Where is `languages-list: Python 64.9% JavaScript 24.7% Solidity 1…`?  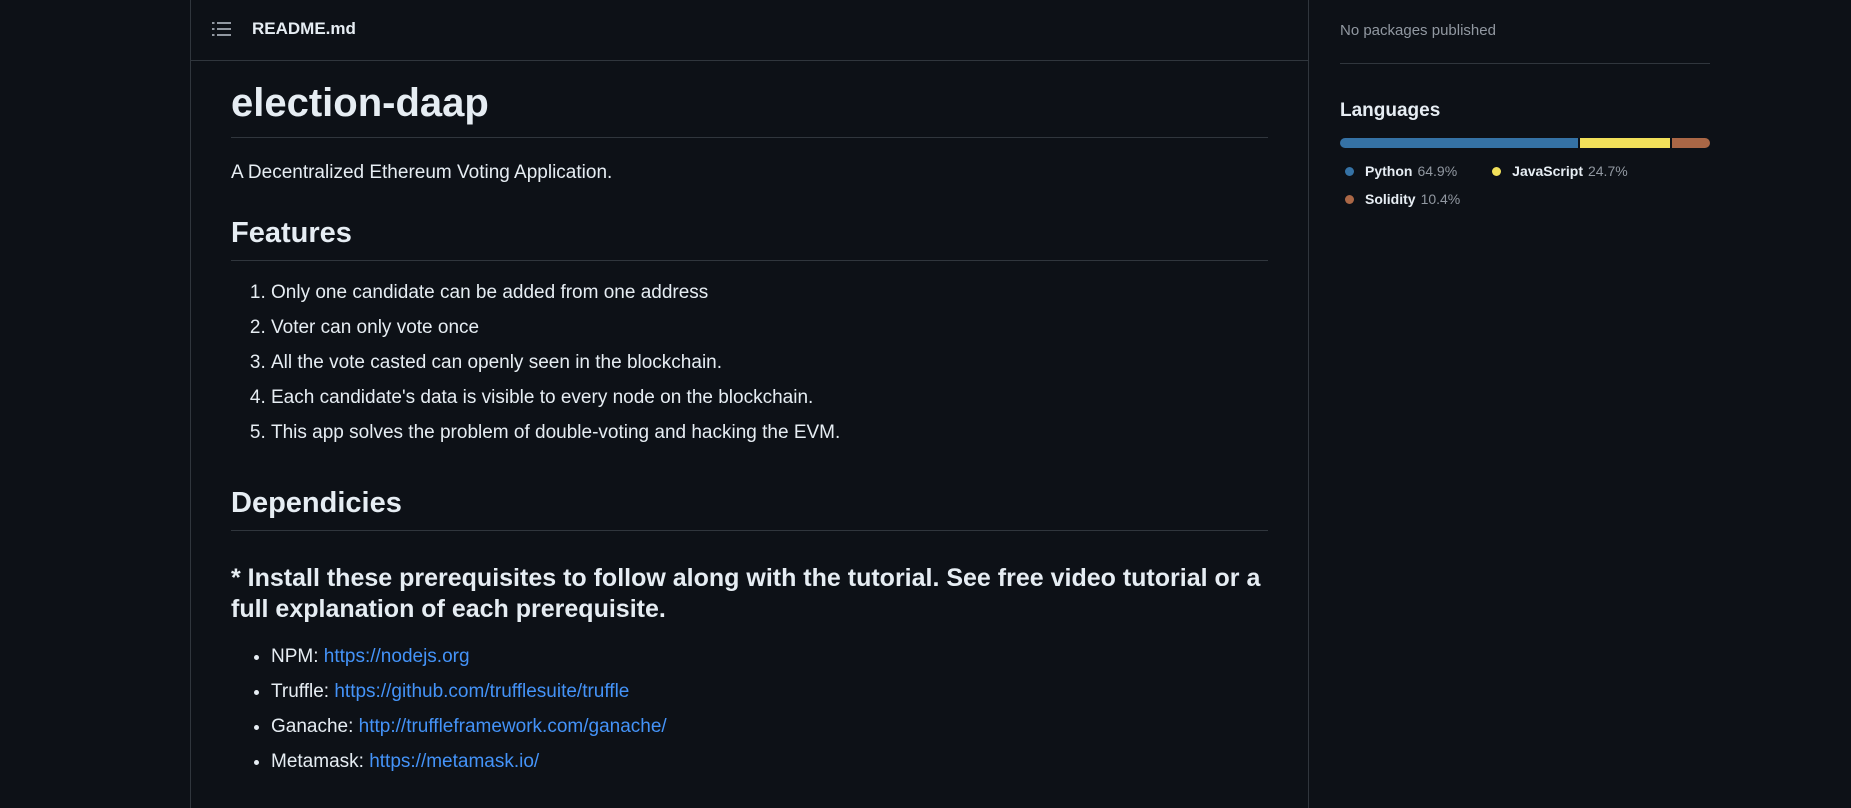 languages-list: Python 64.9% JavaScript 24.7% Solidity 1… is located at coordinates (1505, 185).